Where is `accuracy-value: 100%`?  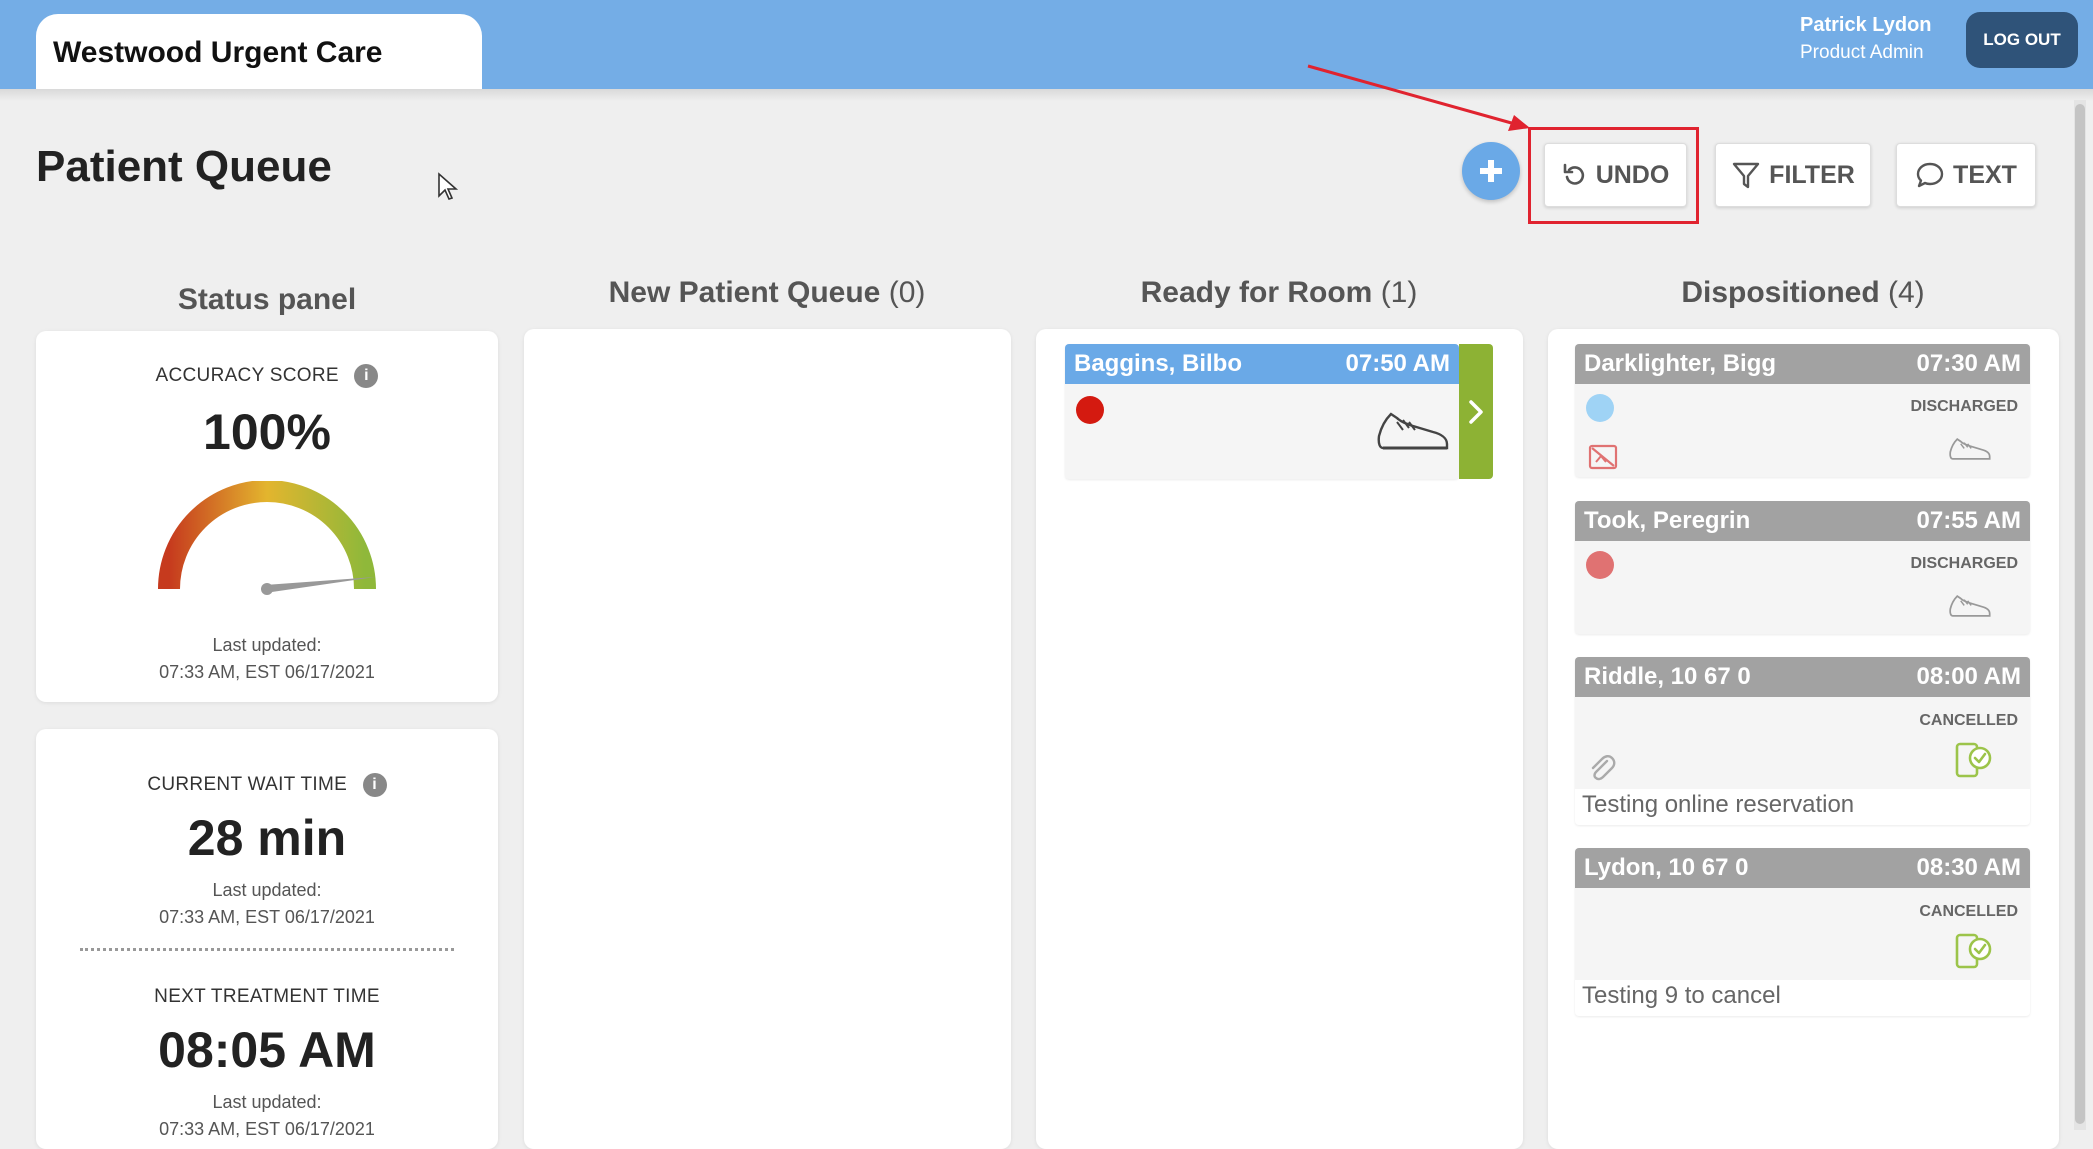 accuracy-value: 100% is located at coordinates (267, 432).